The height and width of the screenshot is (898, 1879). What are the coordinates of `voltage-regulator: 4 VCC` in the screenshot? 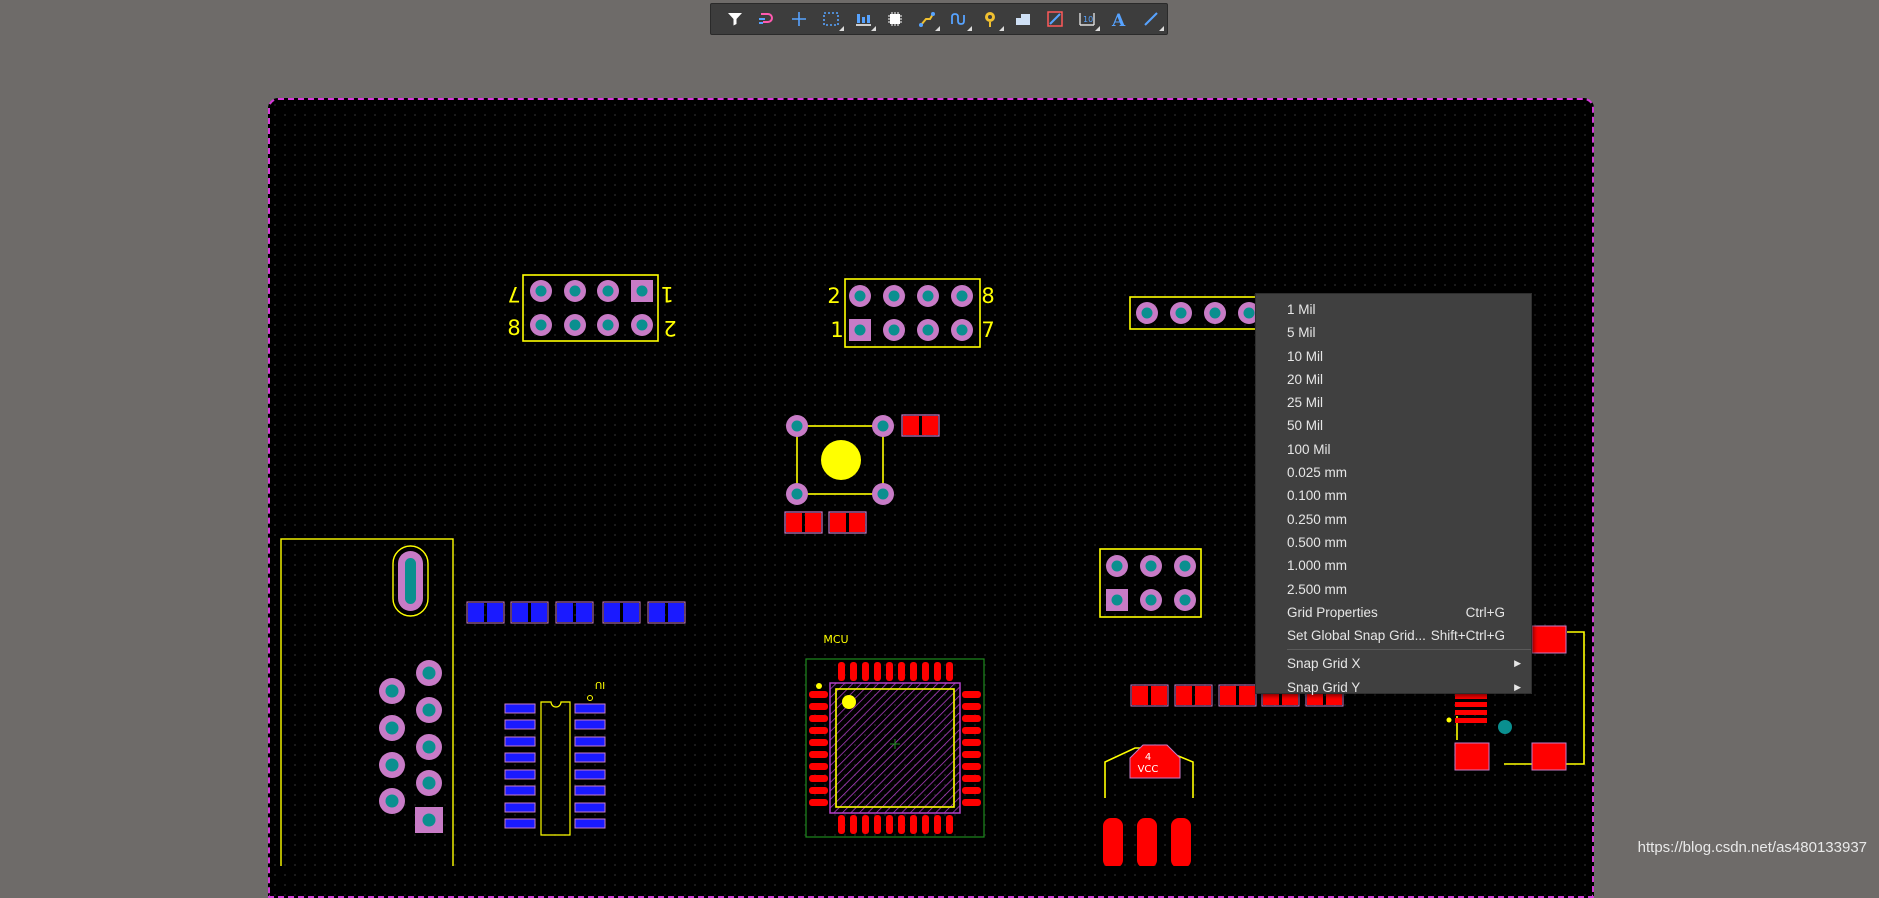 It's located at (1148, 805).